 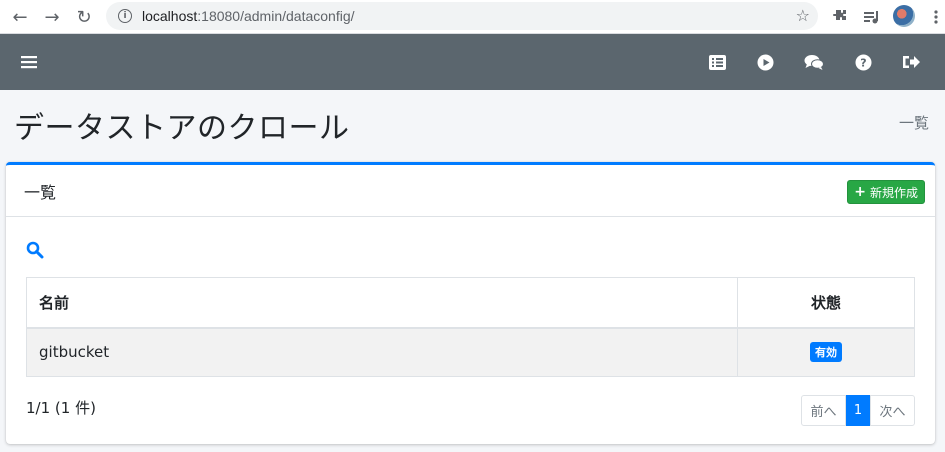 I want to click on row-name-cell: gitbucket, so click(x=382, y=352).